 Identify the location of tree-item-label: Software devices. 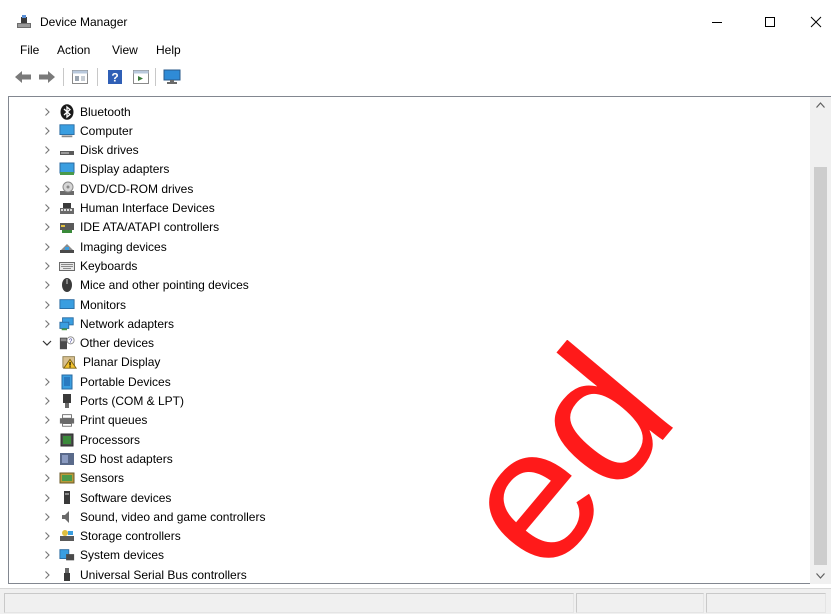
(126, 497).